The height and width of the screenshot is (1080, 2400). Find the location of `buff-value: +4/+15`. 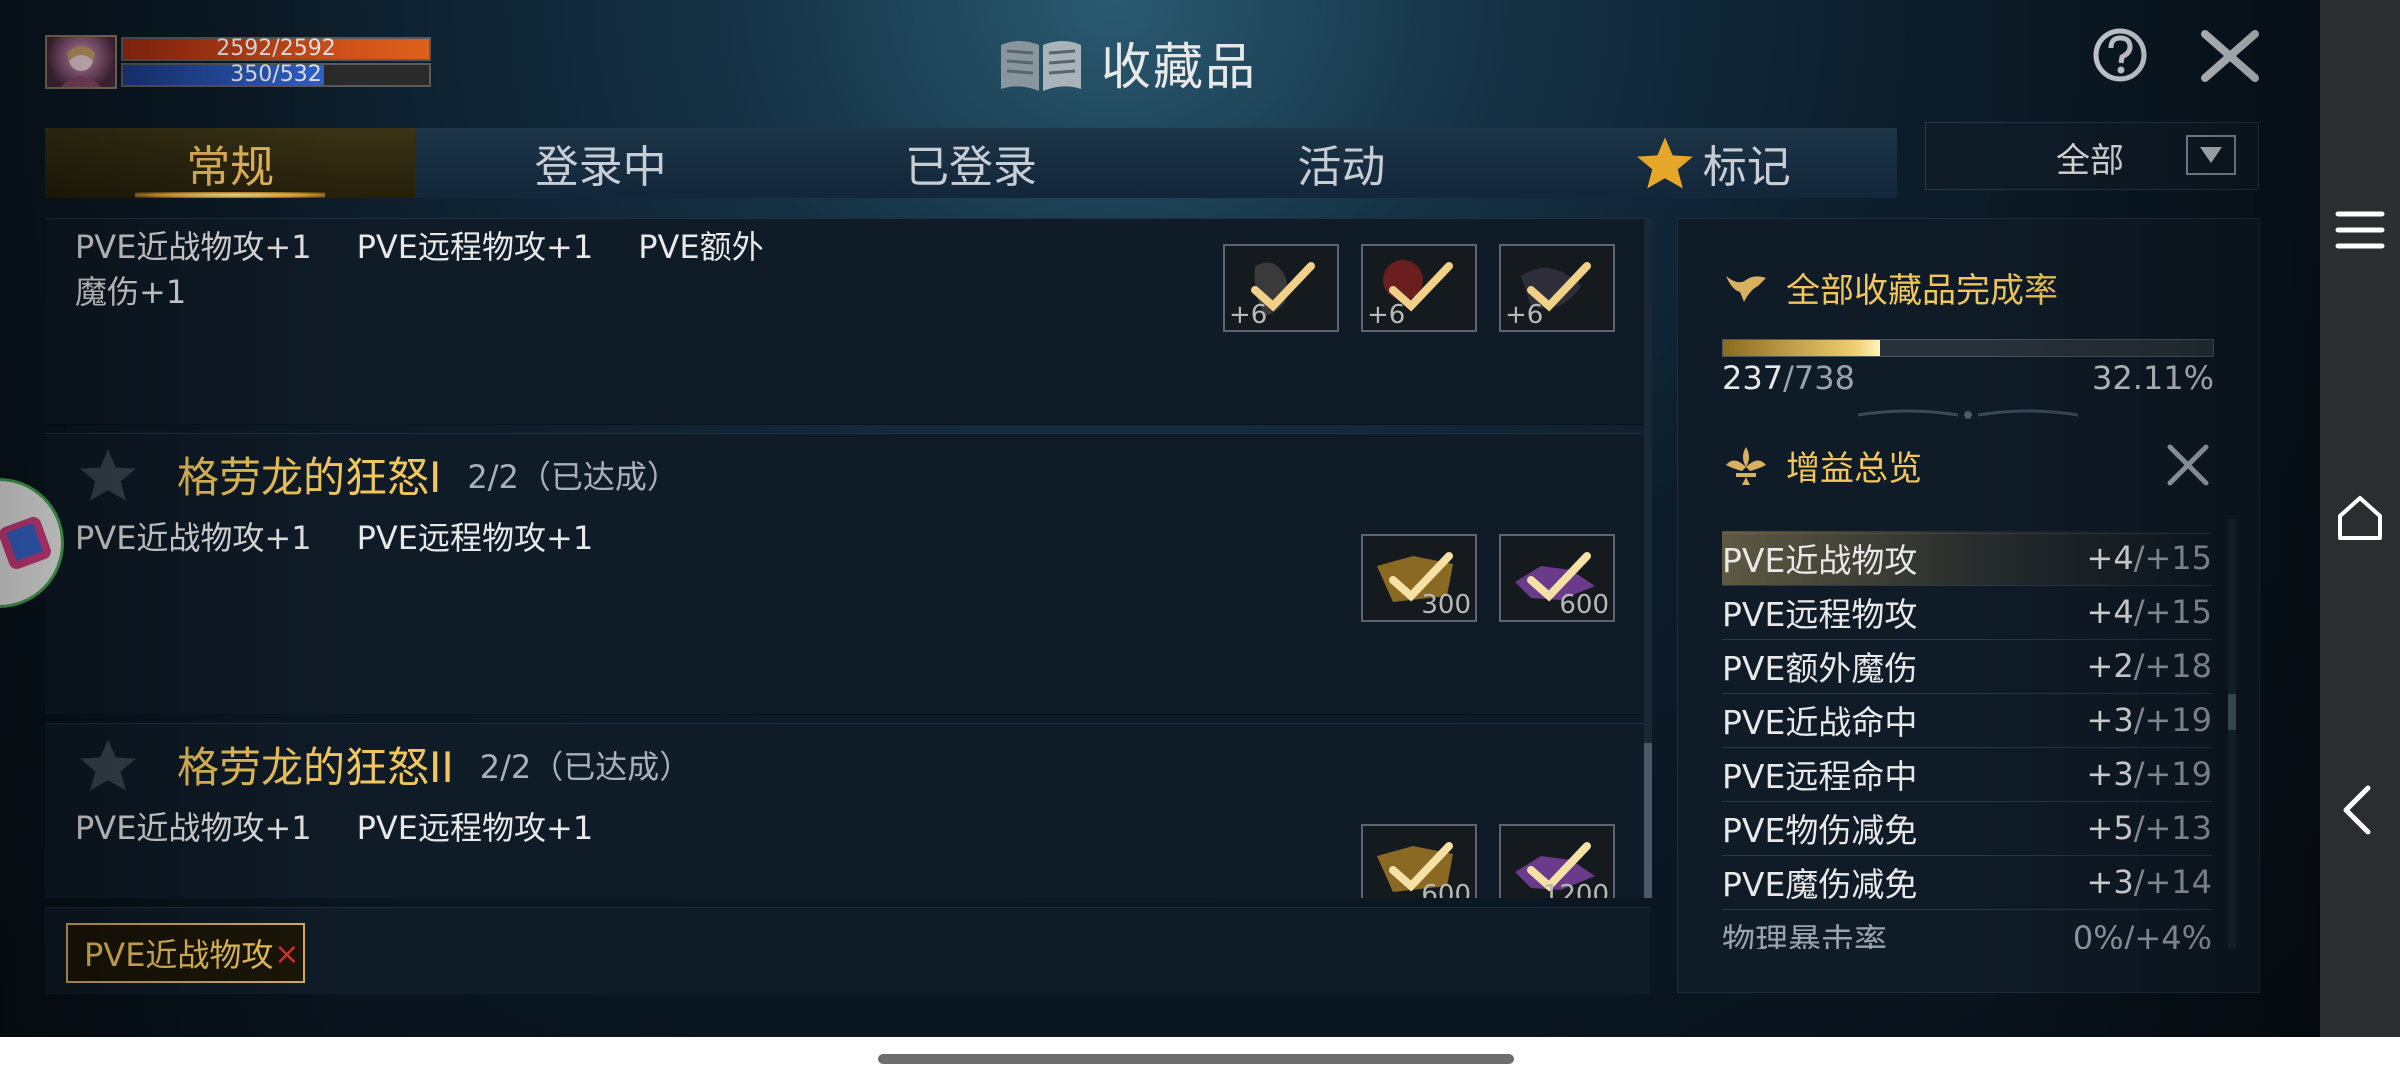

buff-value: +4/+15 is located at coordinates (2149, 558).